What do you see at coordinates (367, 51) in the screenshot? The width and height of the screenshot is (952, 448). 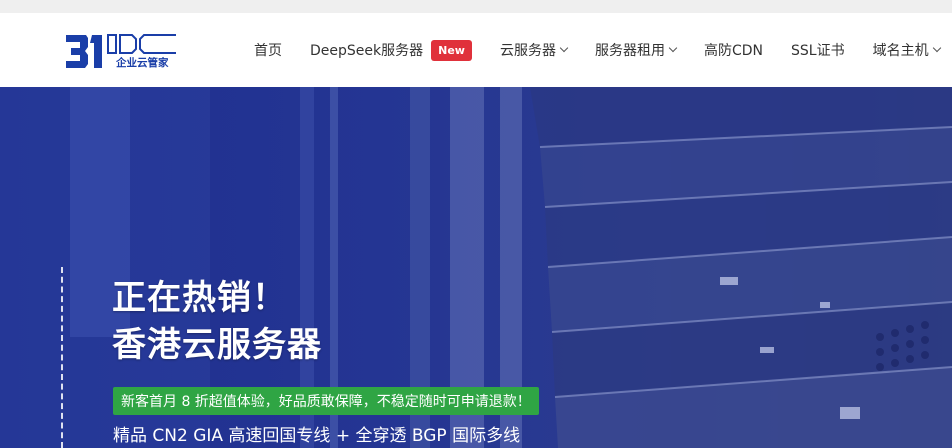 I see `nav-deepseek-label: DeepSeek服务器` at bounding box center [367, 51].